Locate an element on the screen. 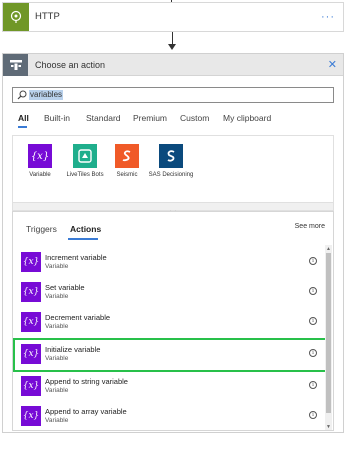 The image size is (346, 450). action-picker-icon is located at coordinates (15, 65).